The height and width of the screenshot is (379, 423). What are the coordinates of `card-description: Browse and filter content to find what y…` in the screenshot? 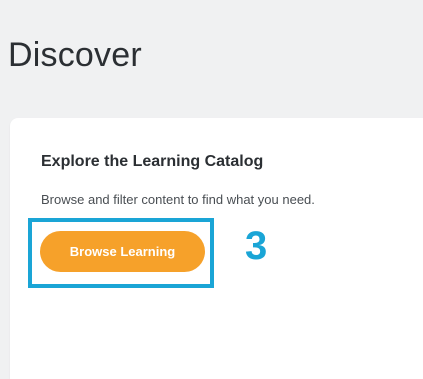 It's located at (178, 199).